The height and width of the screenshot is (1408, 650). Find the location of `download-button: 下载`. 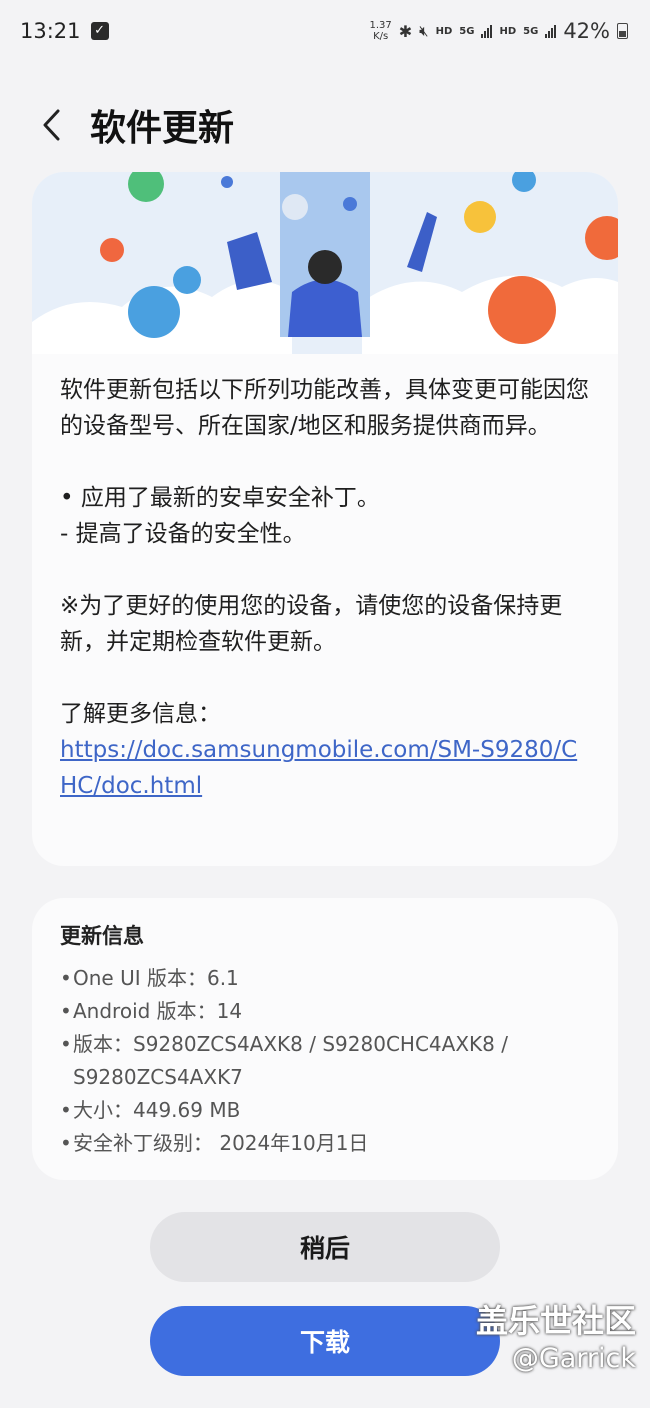

download-button: 下载 is located at coordinates (325, 1341).